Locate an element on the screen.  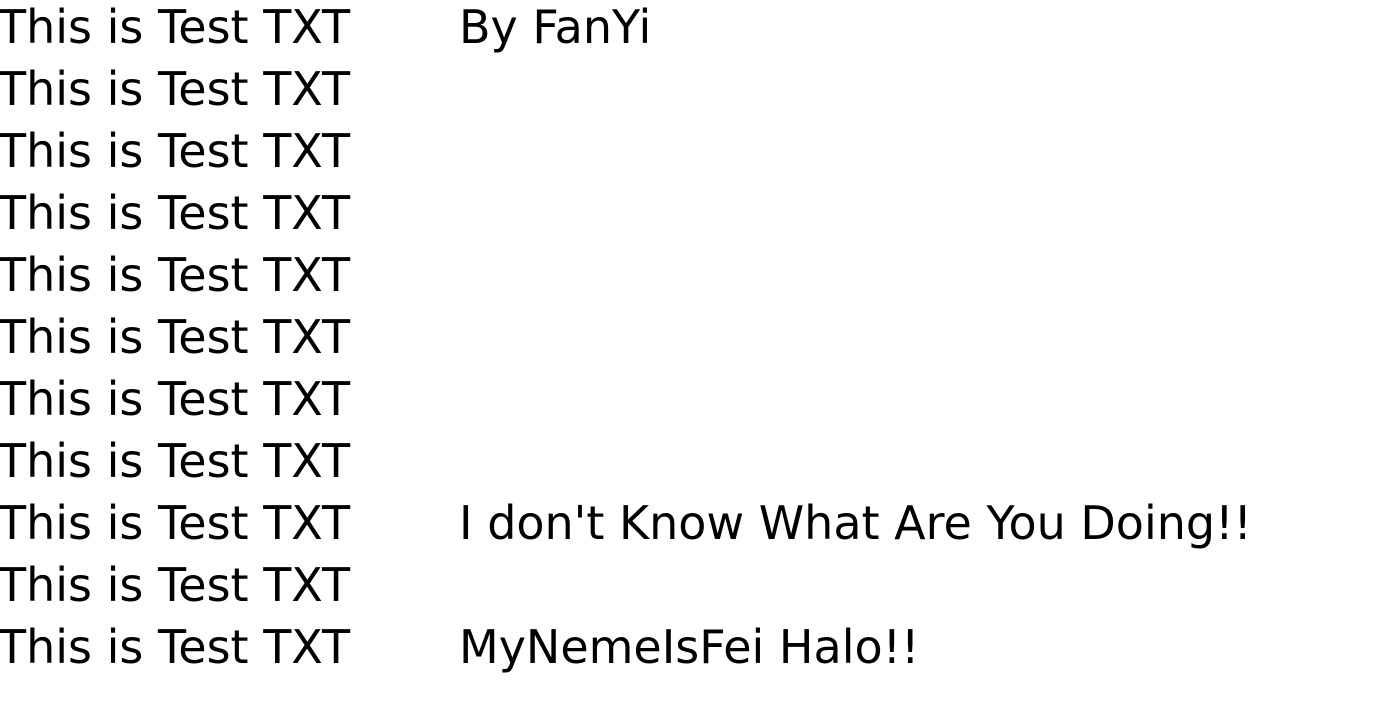
text-line: This is Test TXT MyNemeIsFei Halo!! is located at coordinates (688, 647).